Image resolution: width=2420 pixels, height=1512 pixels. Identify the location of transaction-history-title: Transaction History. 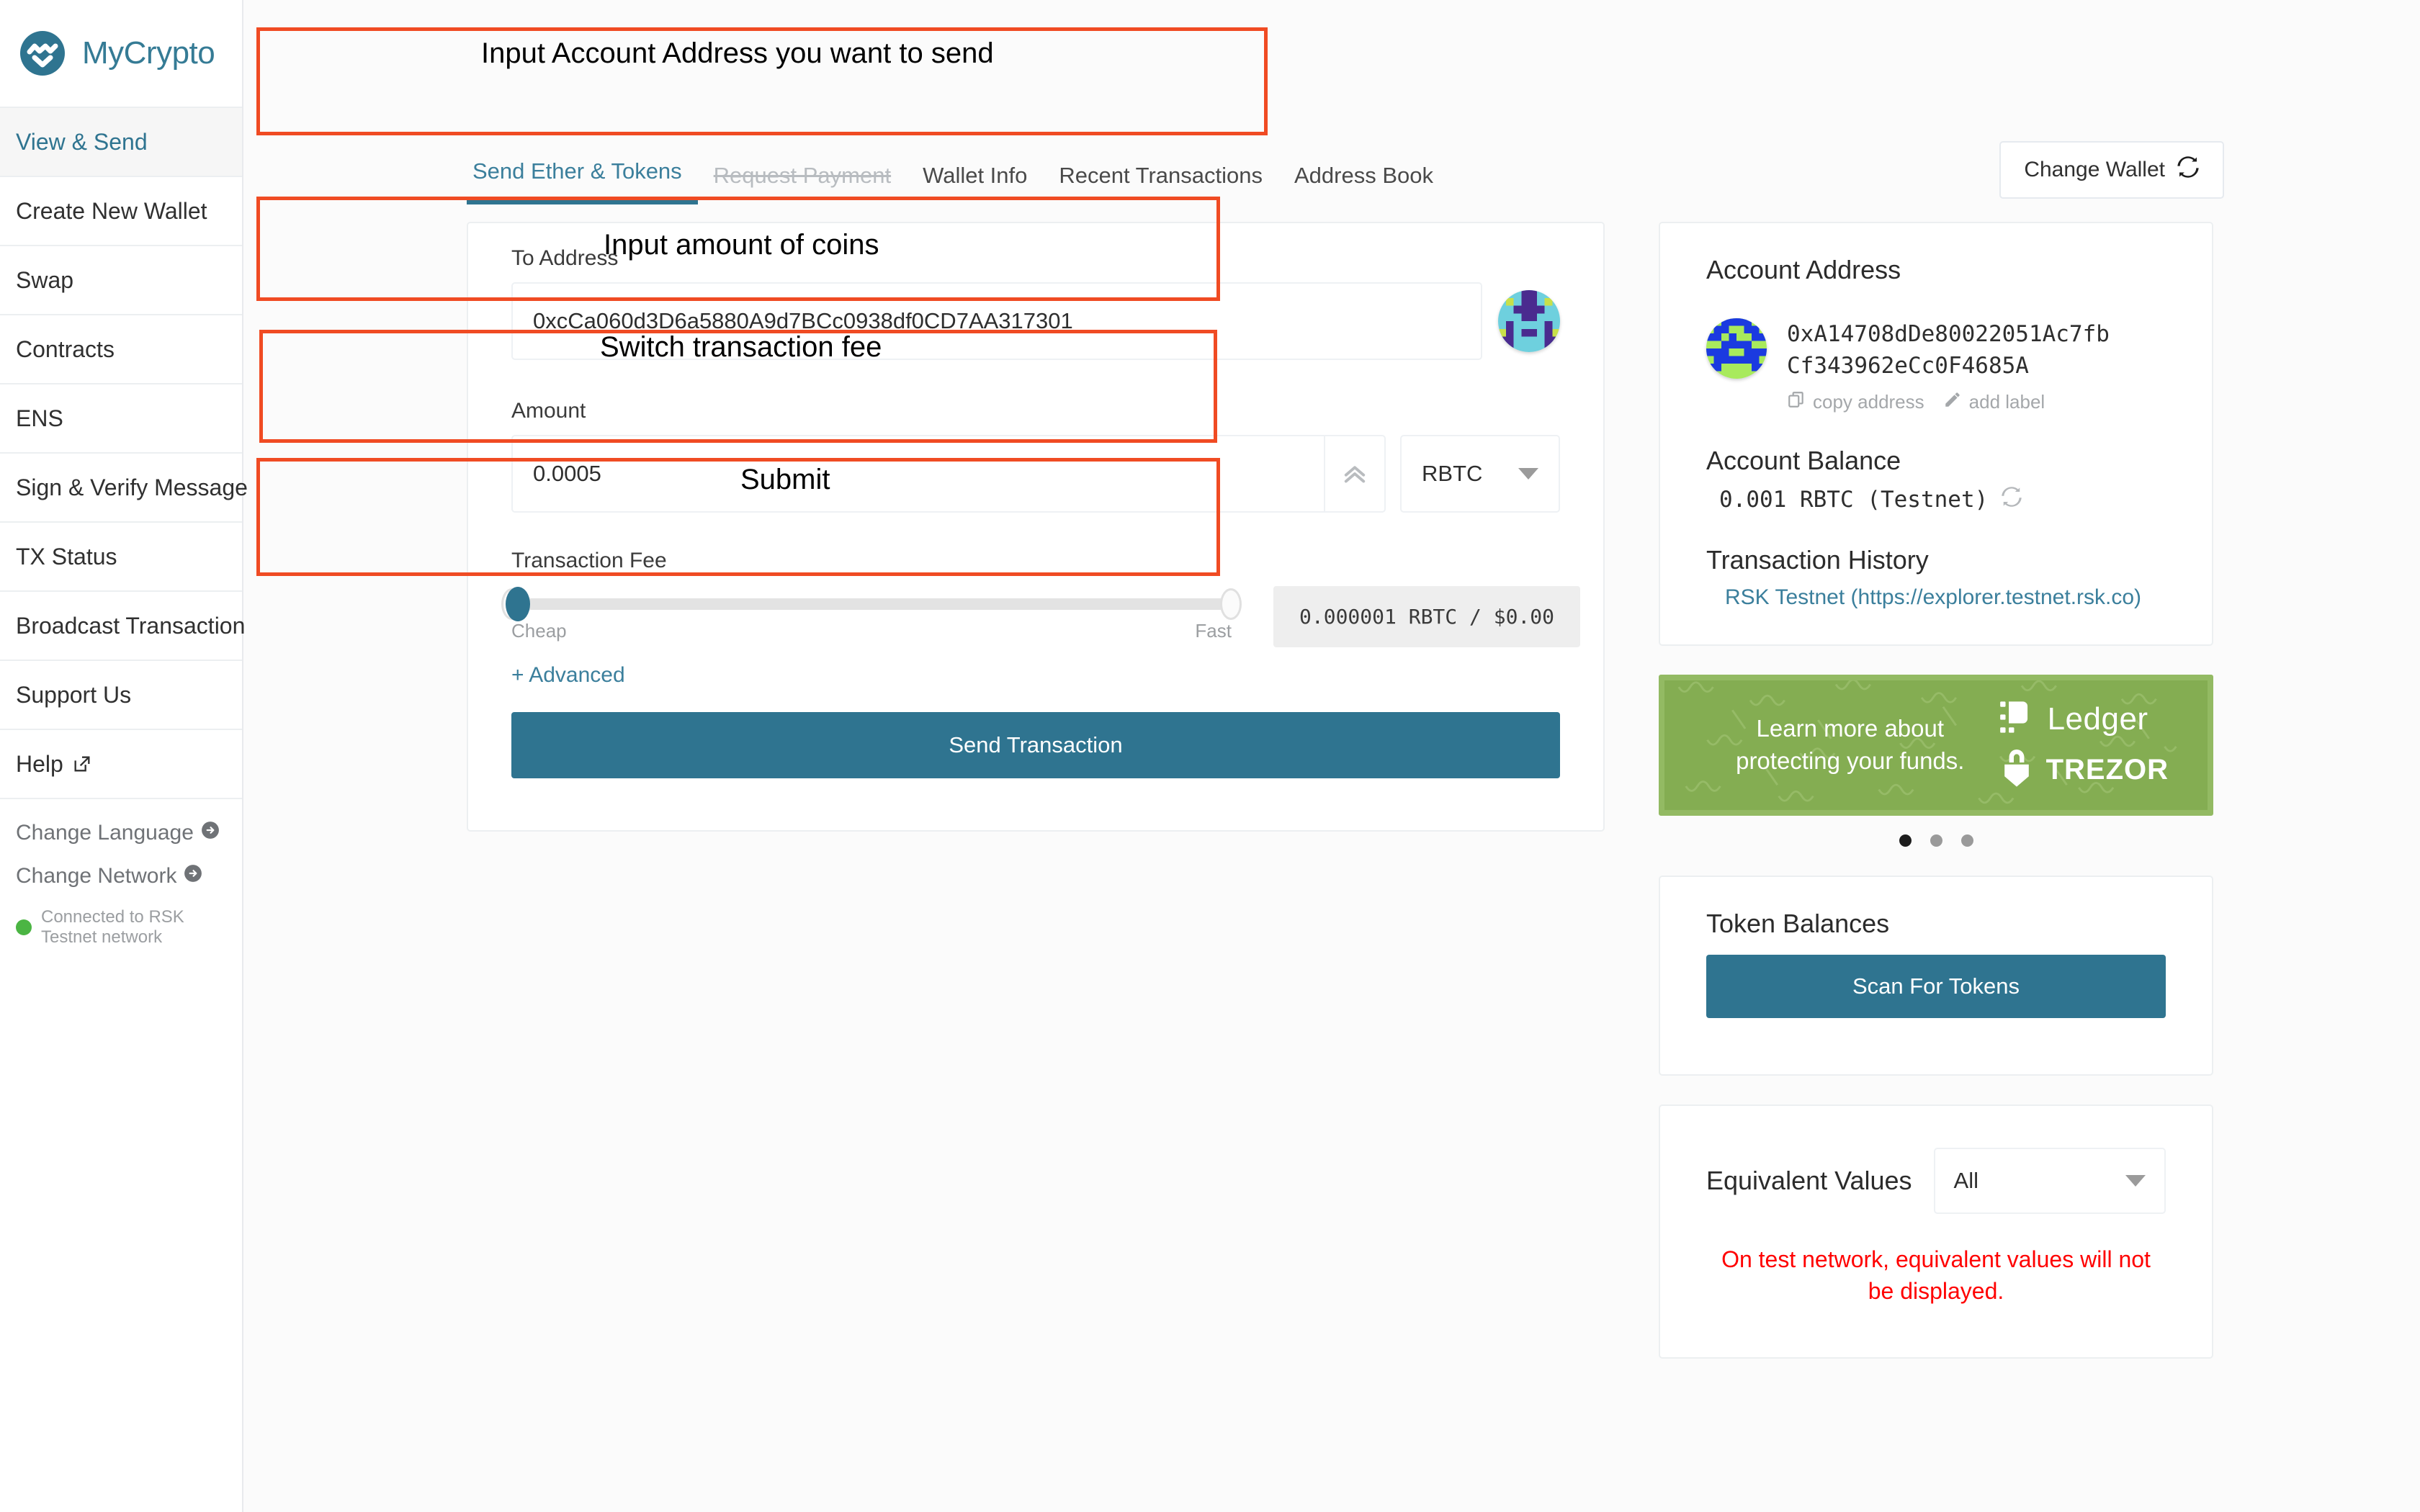
(1817, 560).